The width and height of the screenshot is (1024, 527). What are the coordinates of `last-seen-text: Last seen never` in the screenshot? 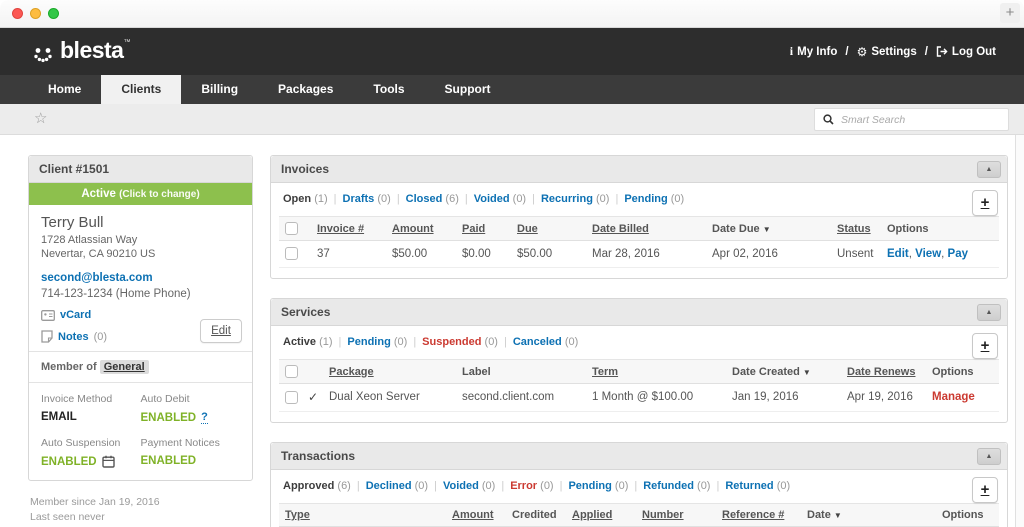 It's located at (67, 517).